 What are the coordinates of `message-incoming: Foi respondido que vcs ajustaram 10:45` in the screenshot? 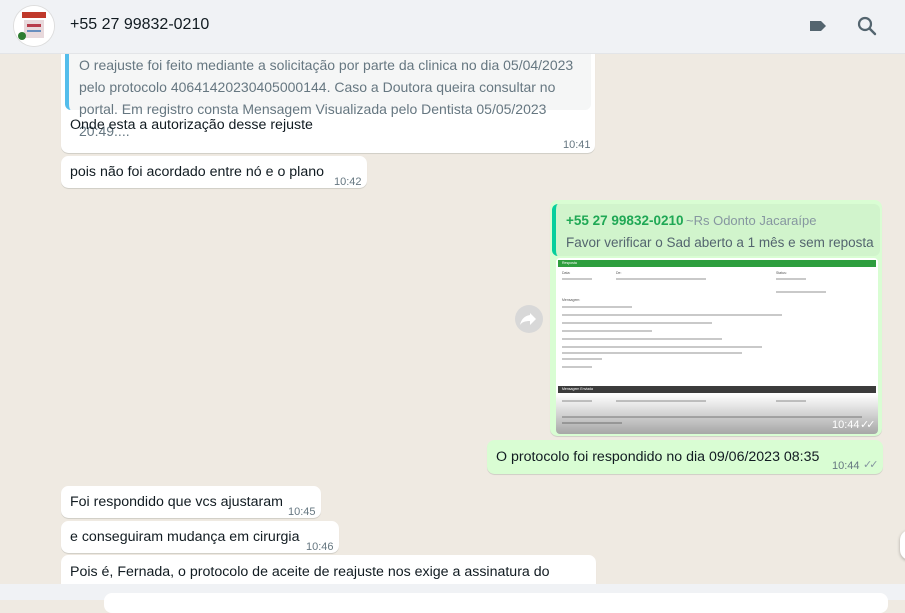 It's located at (191, 502).